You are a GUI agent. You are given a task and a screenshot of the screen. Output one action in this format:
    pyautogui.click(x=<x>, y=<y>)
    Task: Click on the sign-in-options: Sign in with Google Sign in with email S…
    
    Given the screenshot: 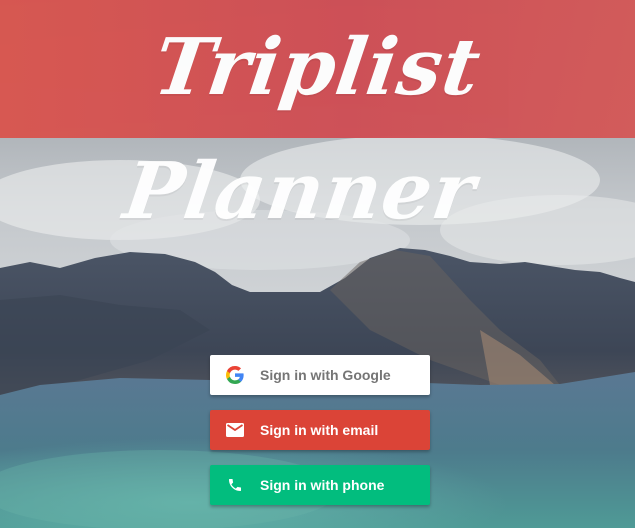 What is the action you would take?
    pyautogui.click(x=320, y=437)
    